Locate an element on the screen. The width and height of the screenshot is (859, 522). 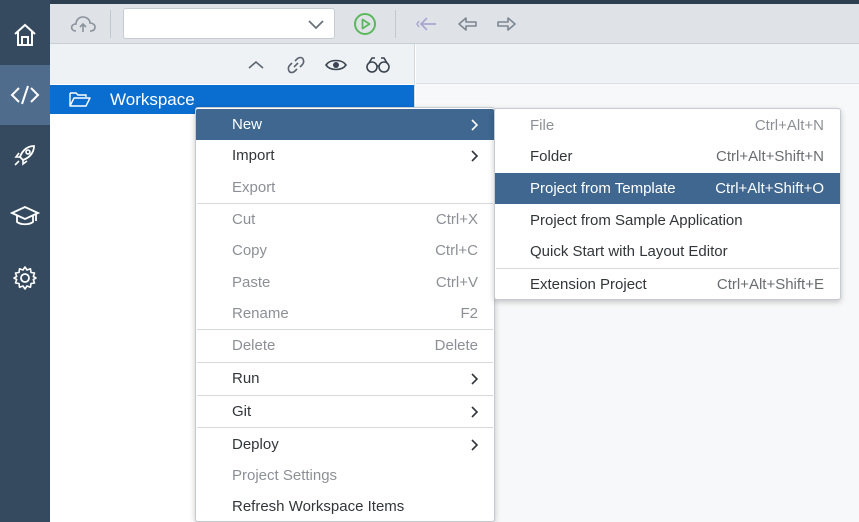
menu-item-label: Copy is located at coordinates (250, 250).